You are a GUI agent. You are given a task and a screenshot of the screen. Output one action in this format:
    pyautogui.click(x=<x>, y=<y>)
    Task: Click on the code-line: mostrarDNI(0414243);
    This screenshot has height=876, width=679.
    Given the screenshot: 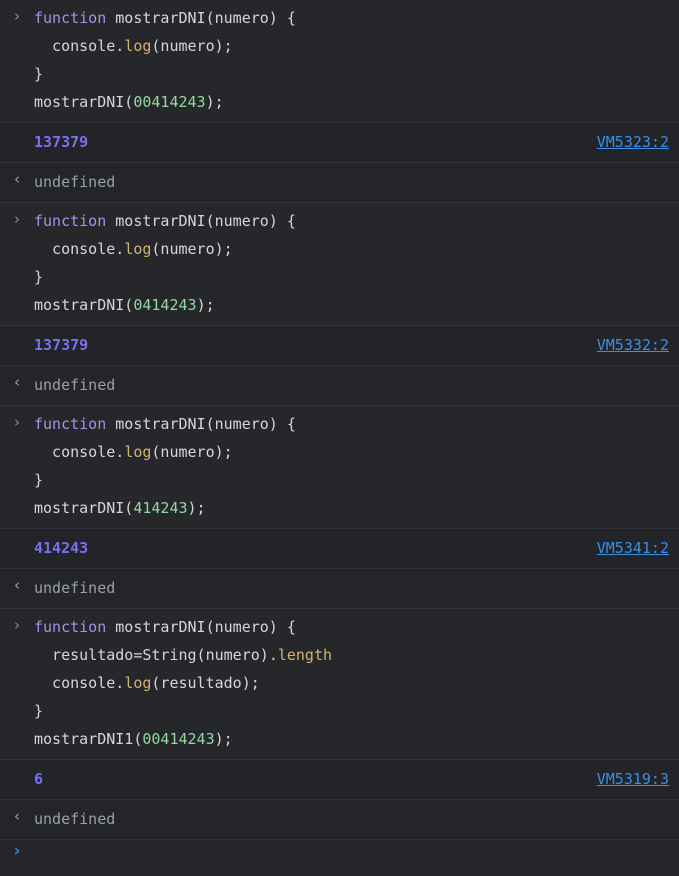 What is the action you would take?
    pyautogui.click(x=351, y=305)
    